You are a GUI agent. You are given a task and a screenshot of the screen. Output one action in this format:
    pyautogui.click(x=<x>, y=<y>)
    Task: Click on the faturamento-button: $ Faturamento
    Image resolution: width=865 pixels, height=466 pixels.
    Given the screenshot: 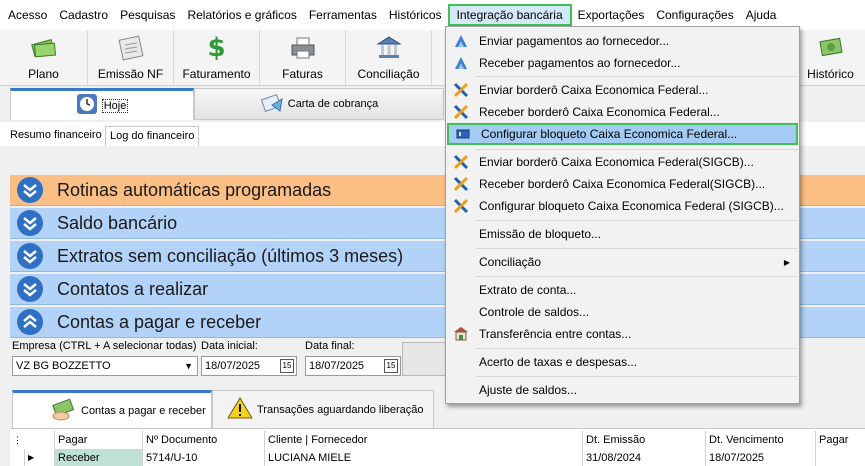 What is the action you would take?
    pyautogui.click(x=217, y=58)
    